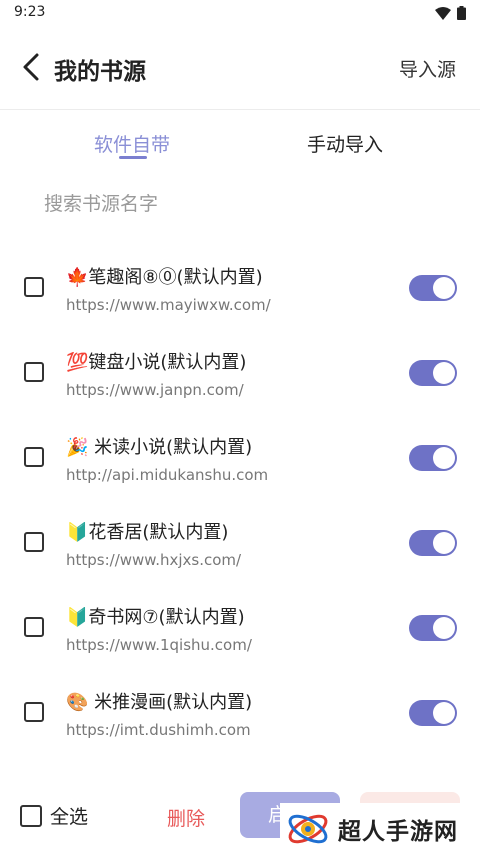  Describe the element at coordinates (308, 829) in the screenshot. I see `watermark-logo-icon` at that location.